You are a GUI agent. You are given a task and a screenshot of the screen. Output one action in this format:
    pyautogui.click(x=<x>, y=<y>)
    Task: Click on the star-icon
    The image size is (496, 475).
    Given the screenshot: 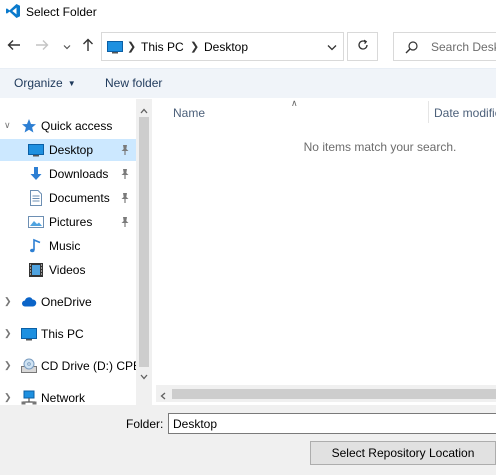 What is the action you would take?
    pyautogui.click(x=29, y=126)
    